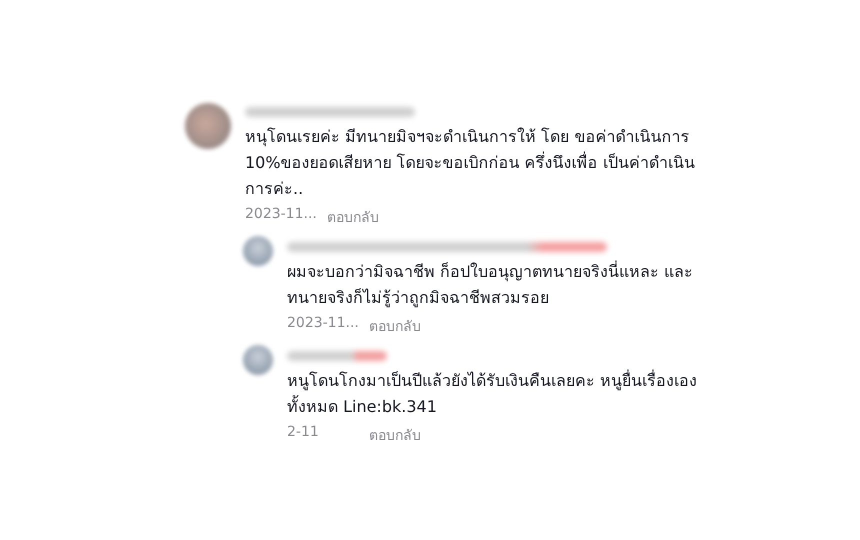 This screenshot has height=540, width=860. Describe the element at coordinates (303, 433) in the screenshot. I see `reply-date: 2-11` at that location.